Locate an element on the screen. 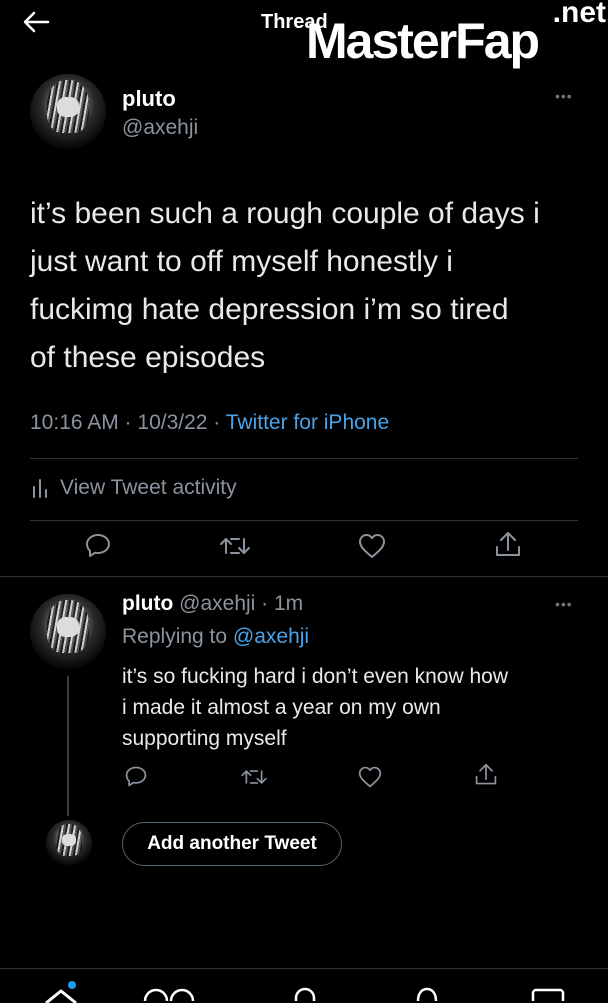 Image resolution: width=608 pixels, height=1003 pixels. activity-label: View Tweet activity is located at coordinates (148, 487).